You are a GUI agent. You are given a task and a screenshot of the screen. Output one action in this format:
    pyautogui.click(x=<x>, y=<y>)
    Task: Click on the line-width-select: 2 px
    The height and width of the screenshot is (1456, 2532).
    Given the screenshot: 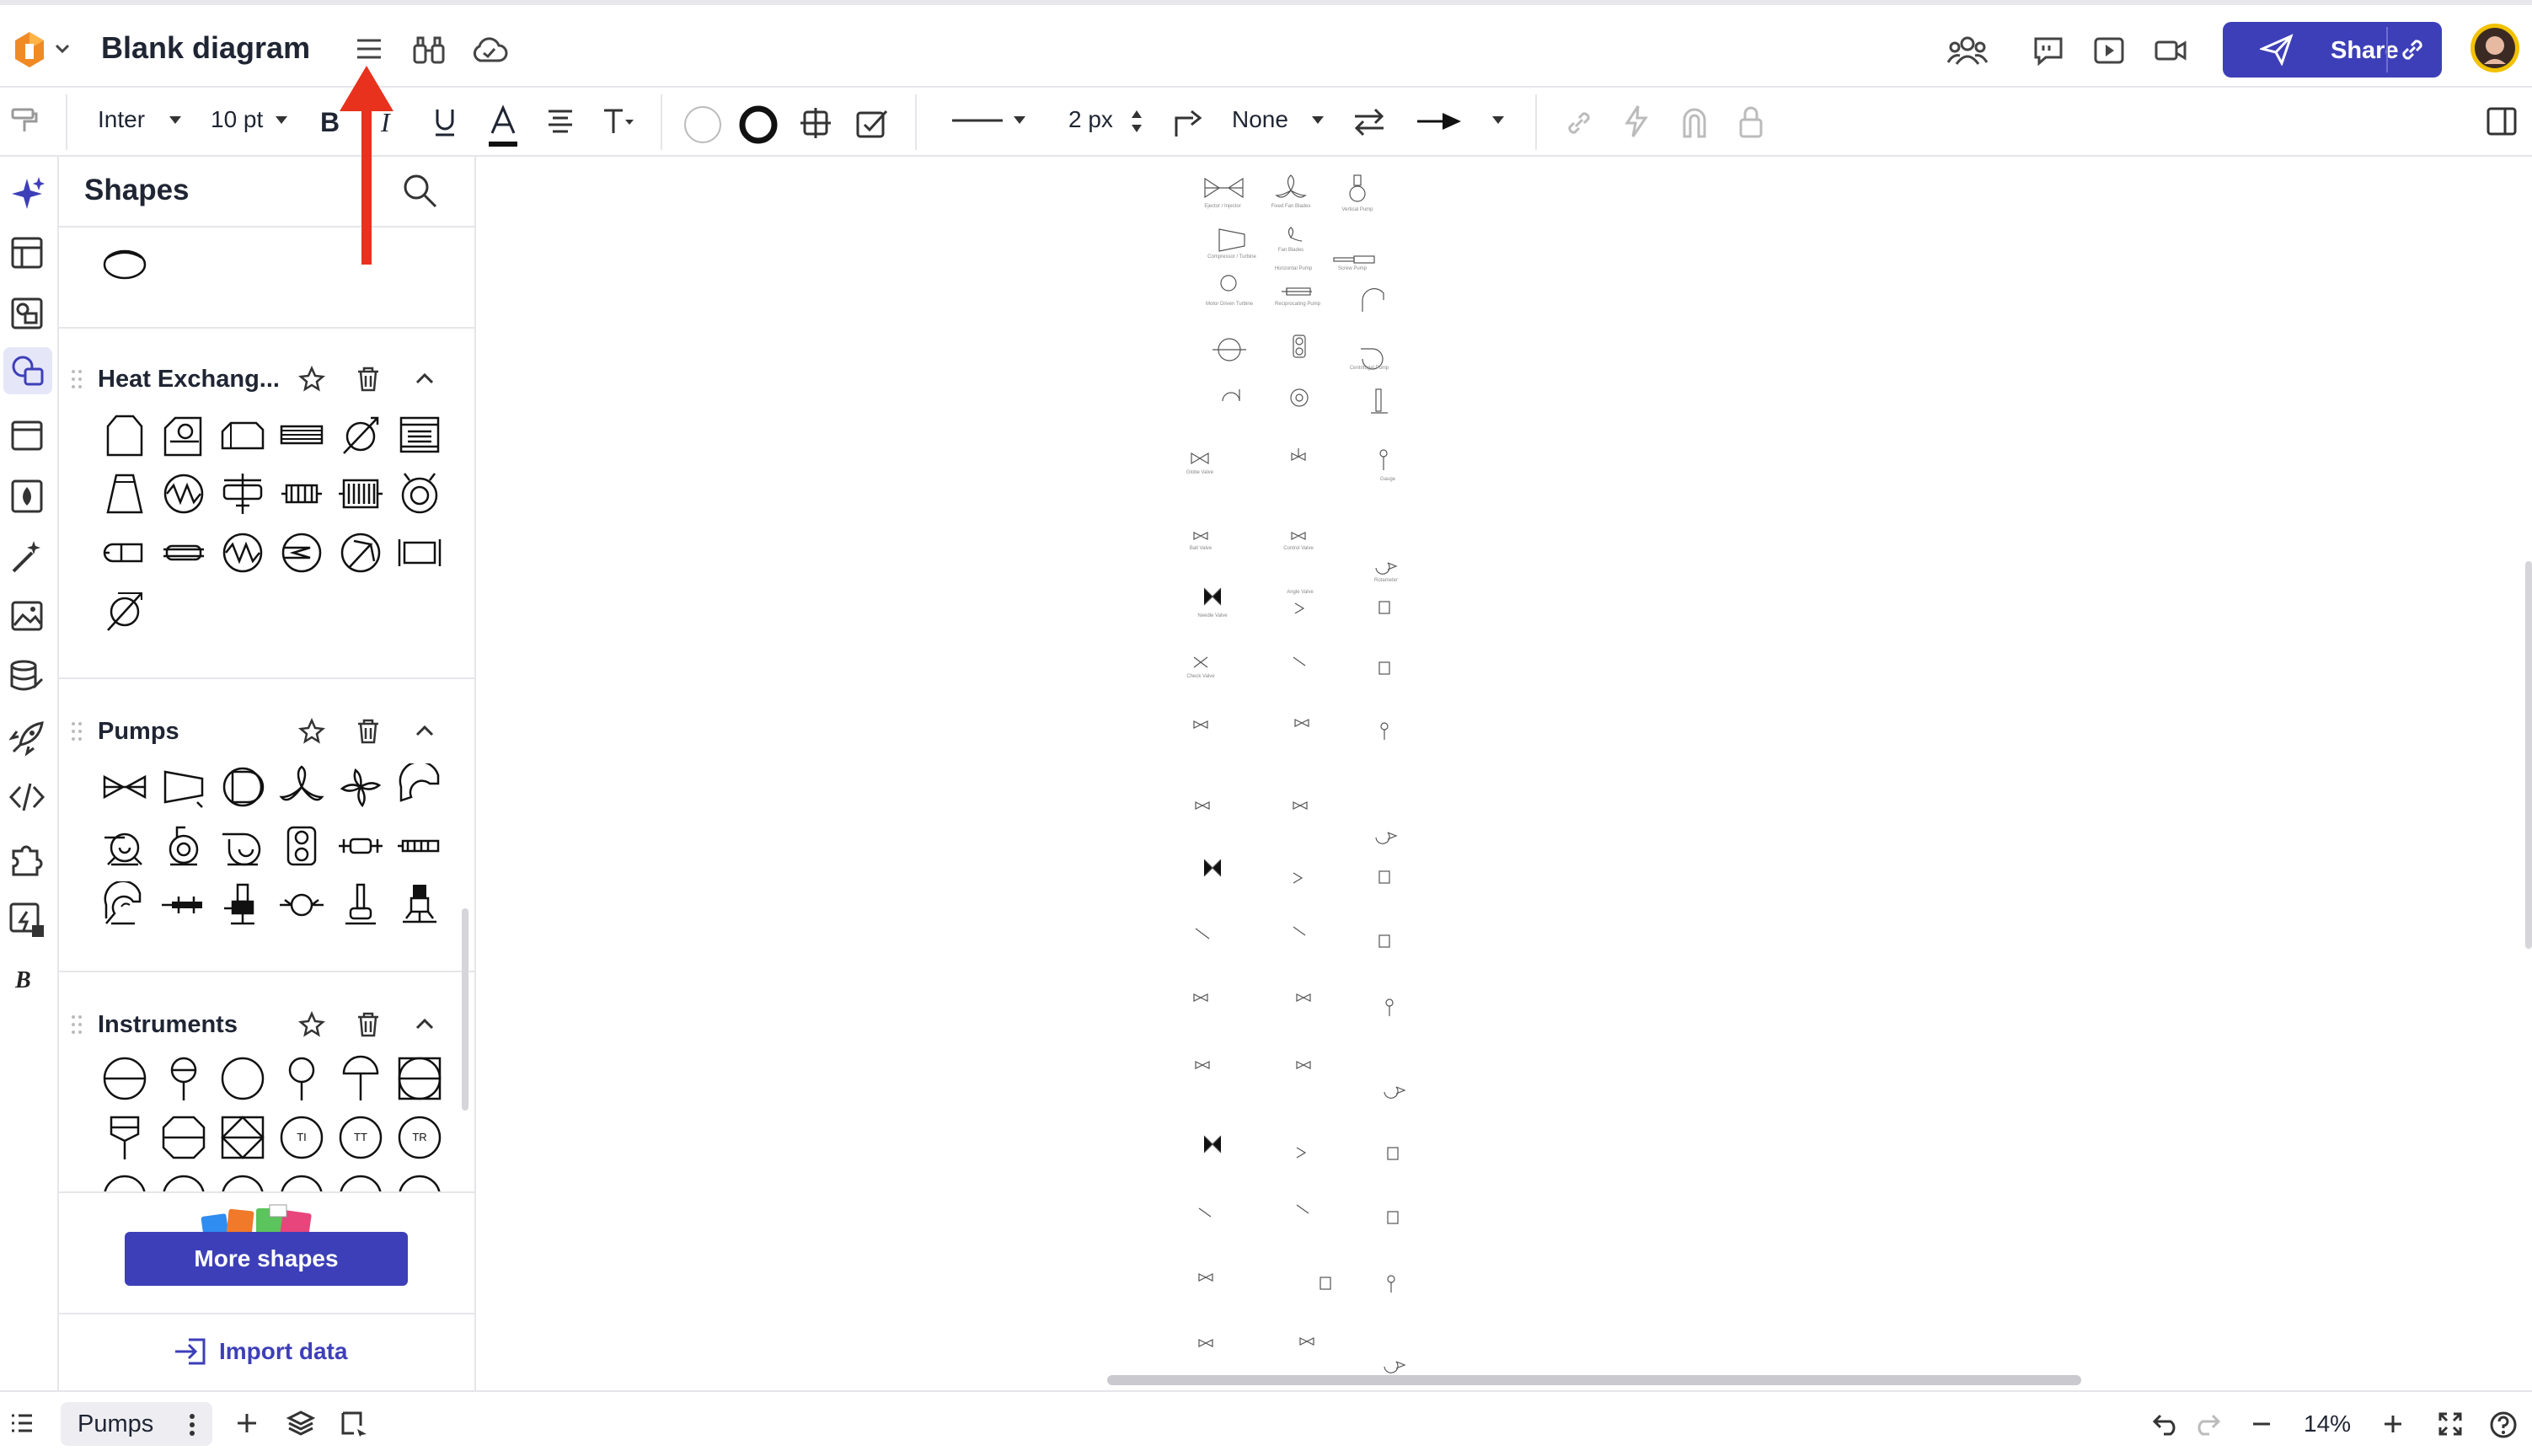 What is the action you would take?
    pyautogui.click(x=1090, y=119)
    